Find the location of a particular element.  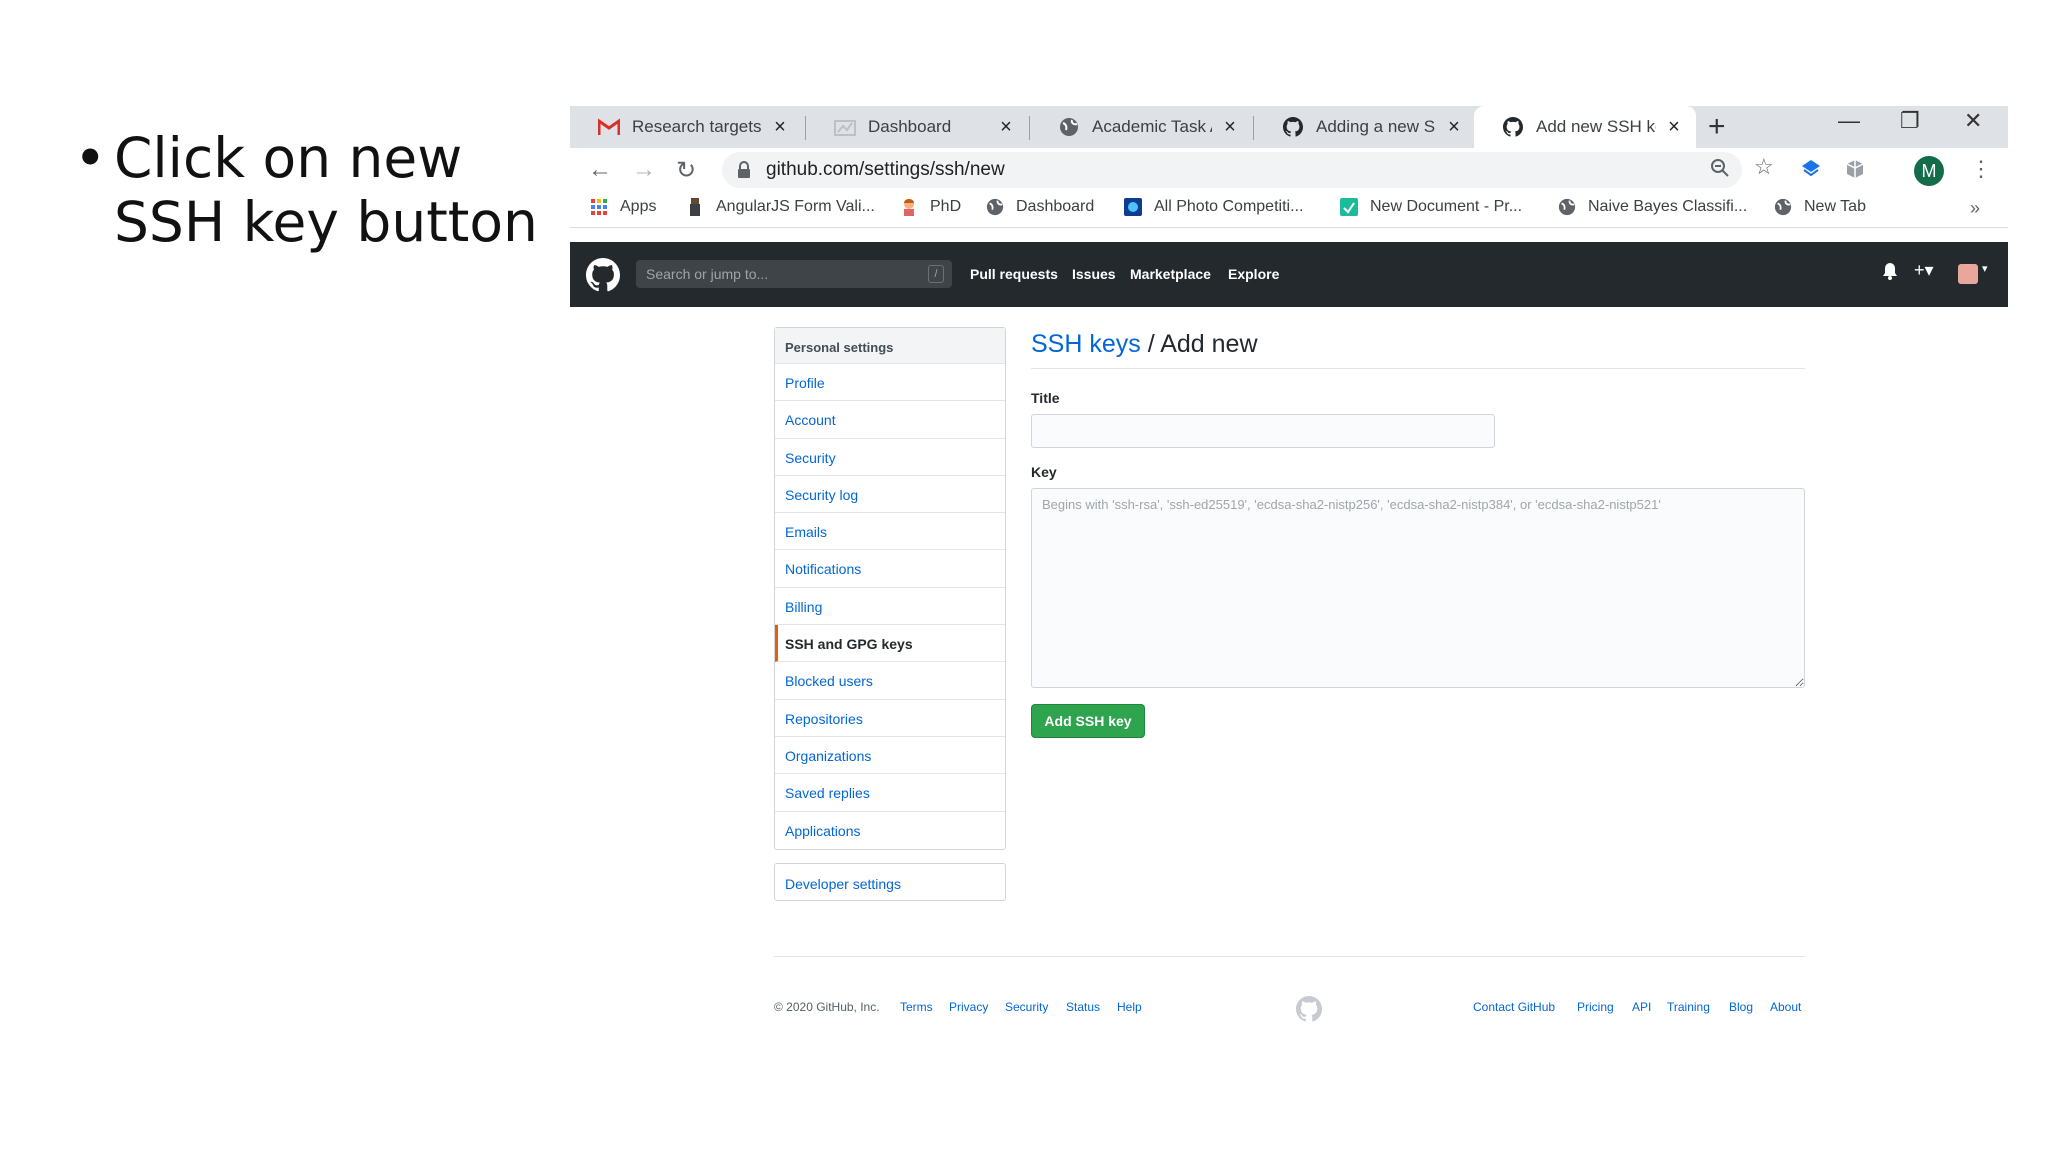

bookmark-dashboard: Dashboard is located at coordinates (1040, 207).